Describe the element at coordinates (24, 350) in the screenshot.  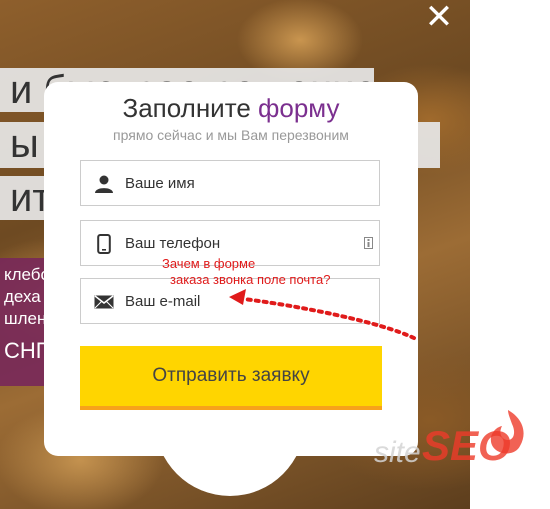
I see `background-promo-line: СНГ` at that location.